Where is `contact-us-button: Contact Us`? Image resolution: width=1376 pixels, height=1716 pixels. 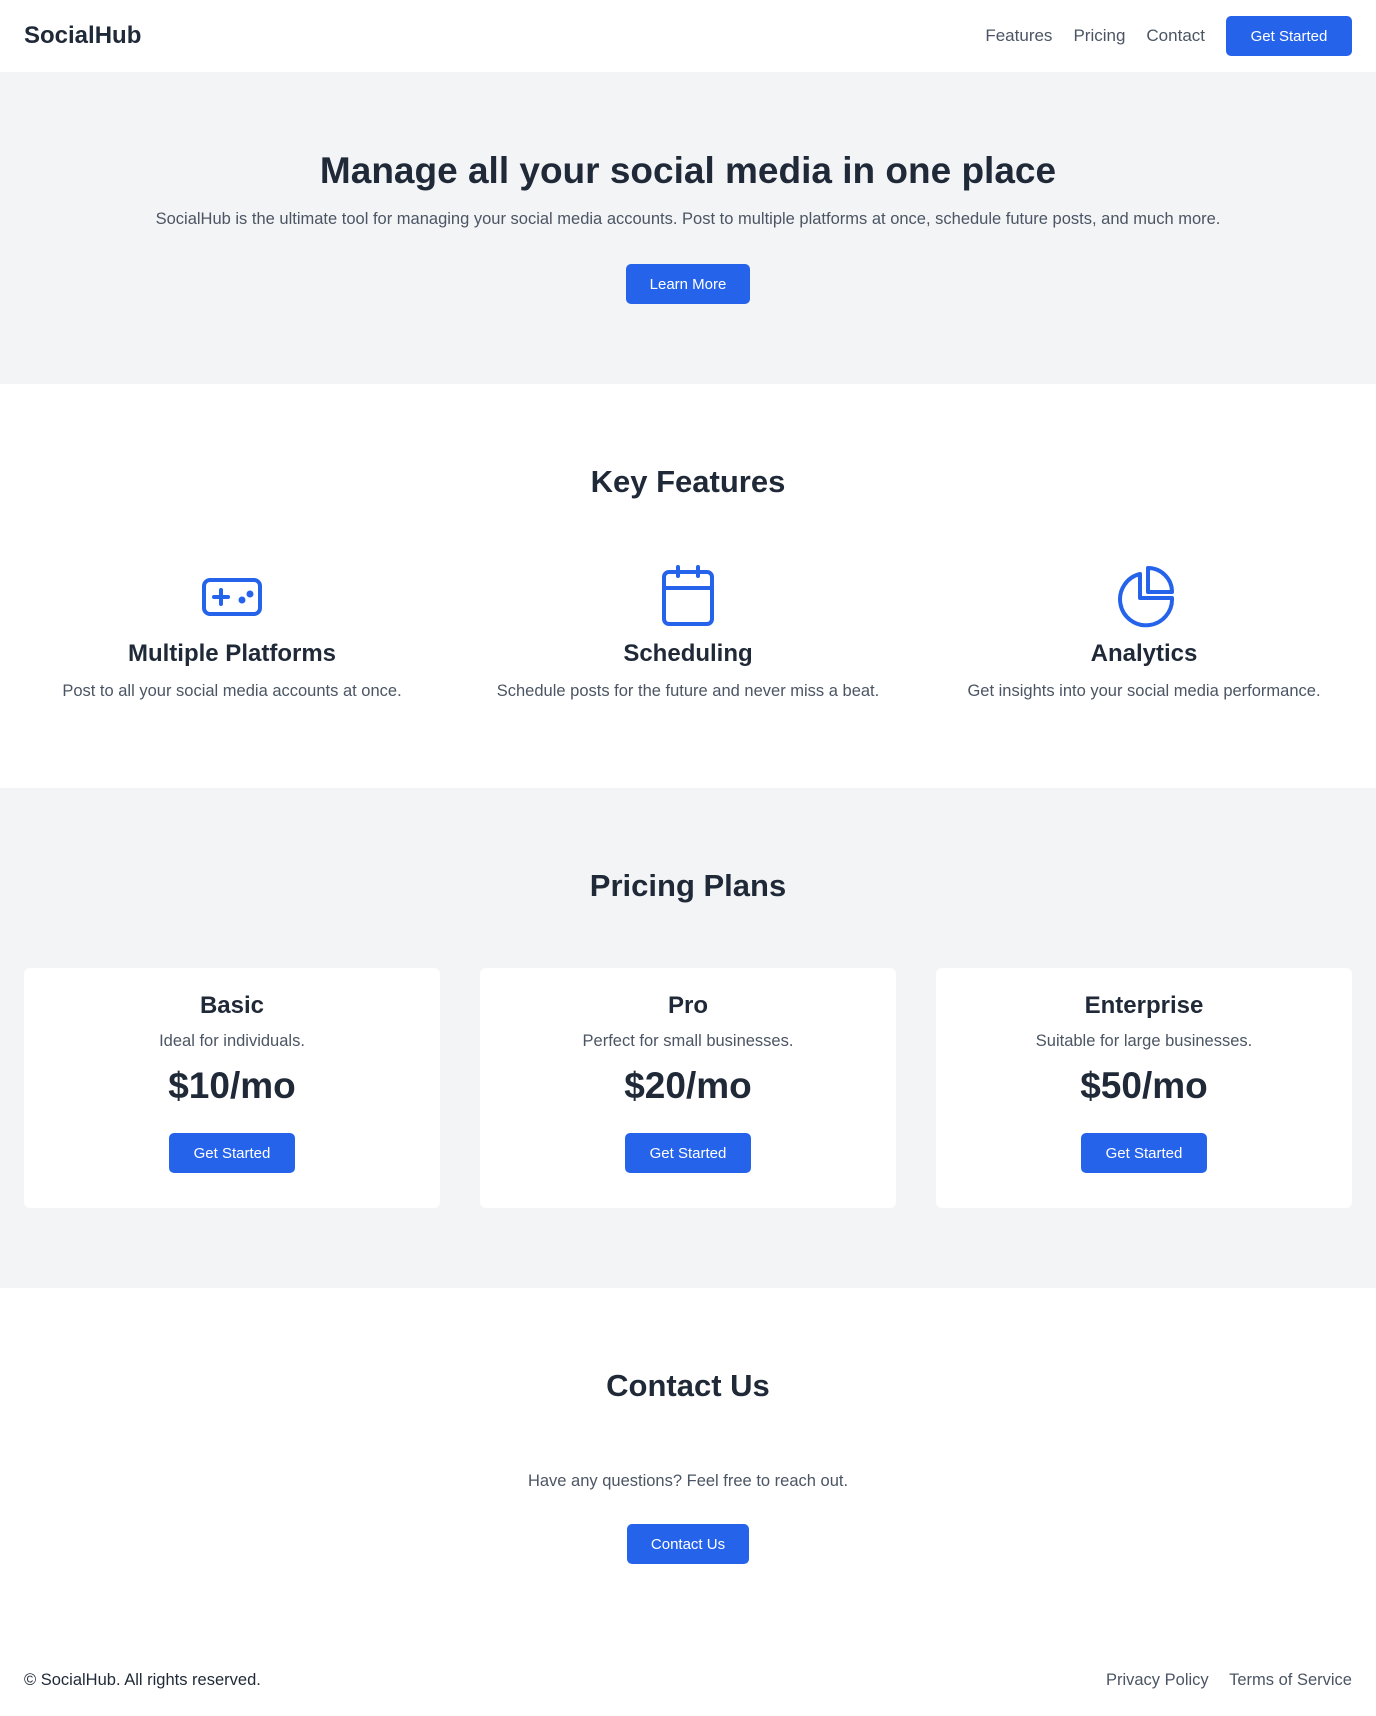 contact-us-button: Contact Us is located at coordinates (688, 1544).